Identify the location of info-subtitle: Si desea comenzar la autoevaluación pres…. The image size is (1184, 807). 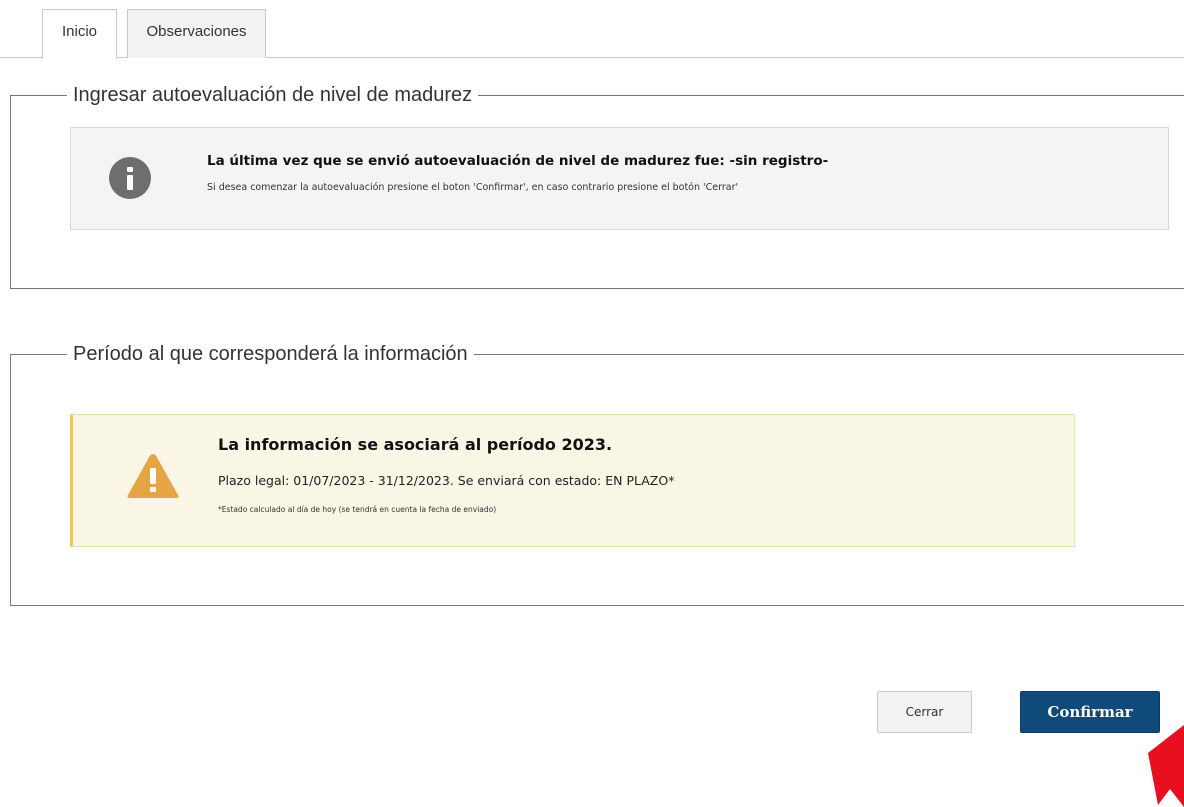
(473, 187).